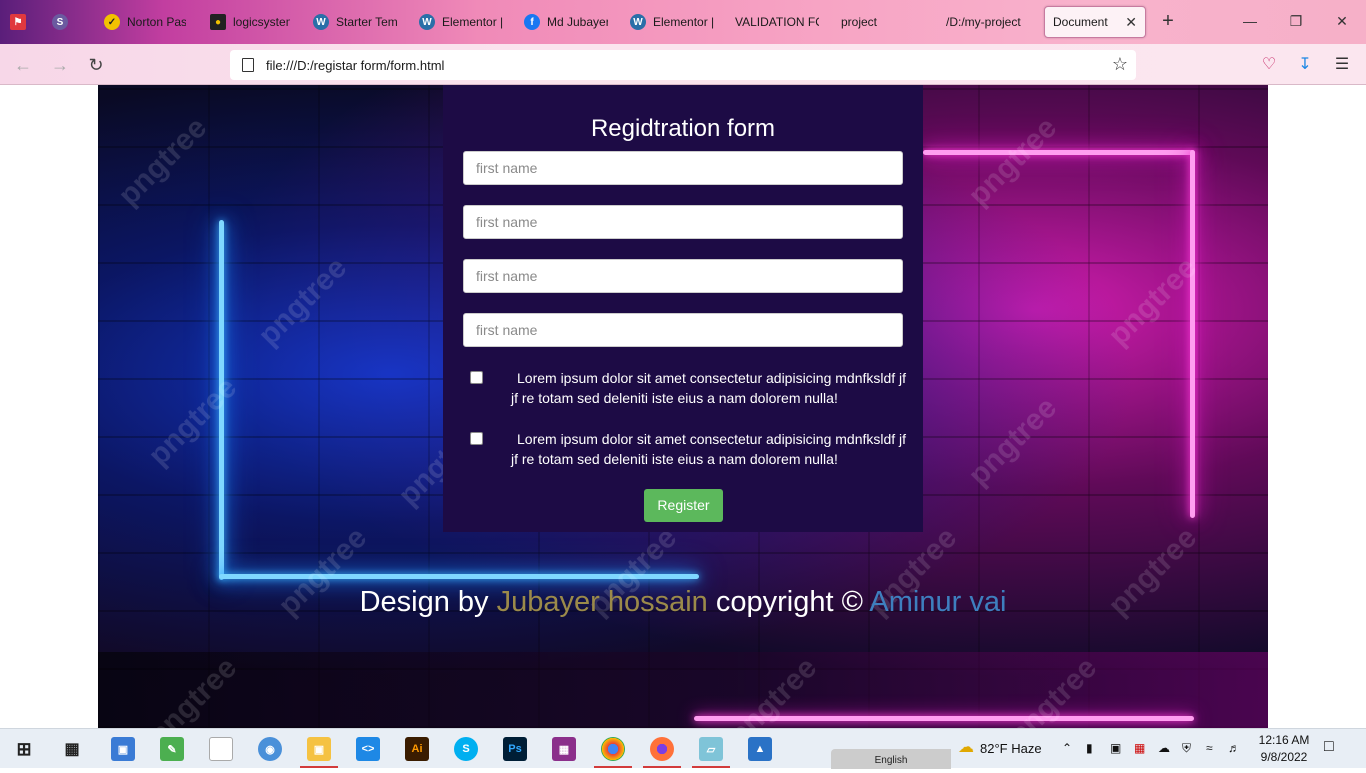 The image size is (1366, 773). Describe the element at coordinates (1115, 748) in the screenshot. I see `device-icon: ▣` at that location.